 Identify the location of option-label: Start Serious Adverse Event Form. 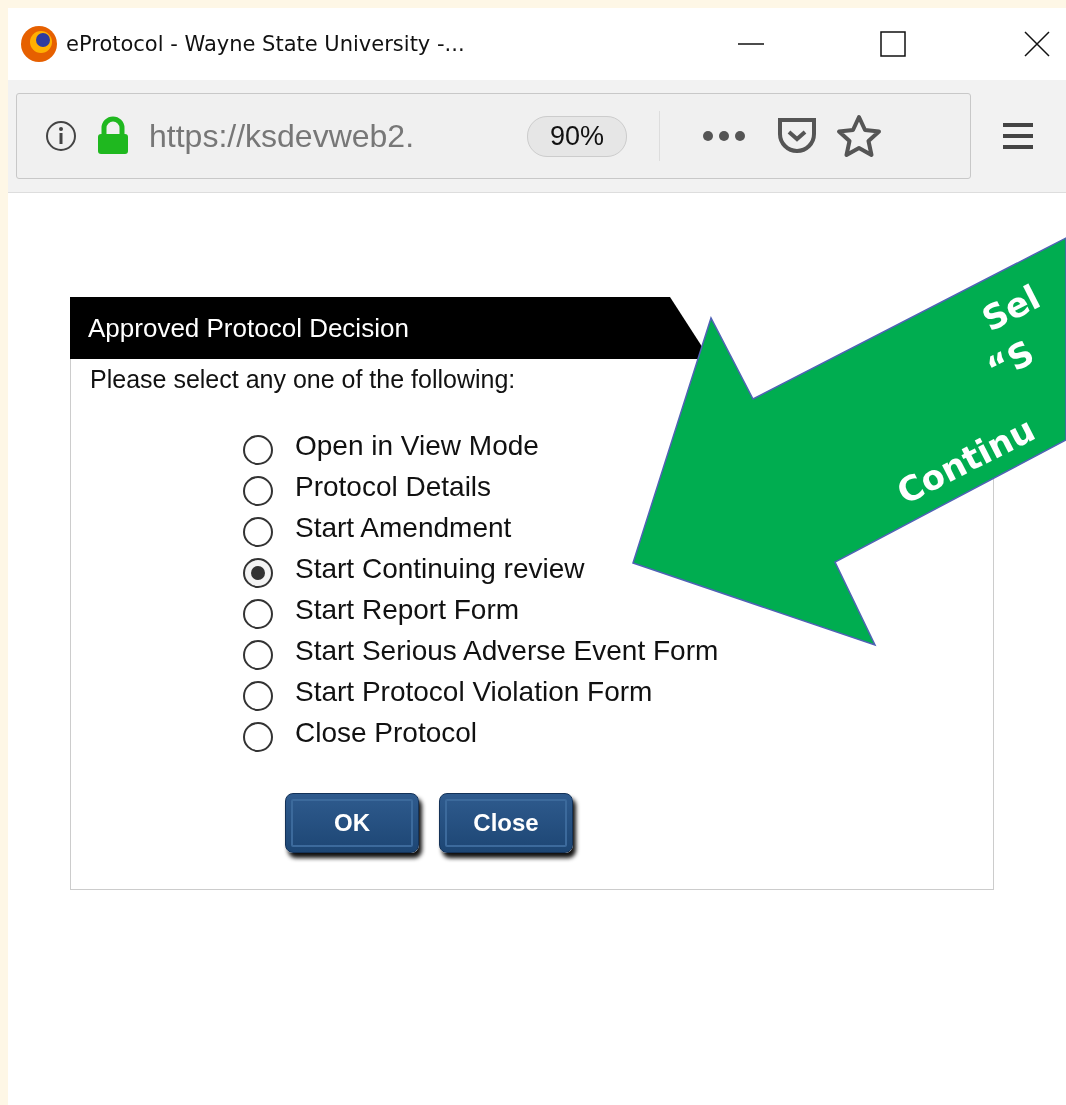
(507, 651).